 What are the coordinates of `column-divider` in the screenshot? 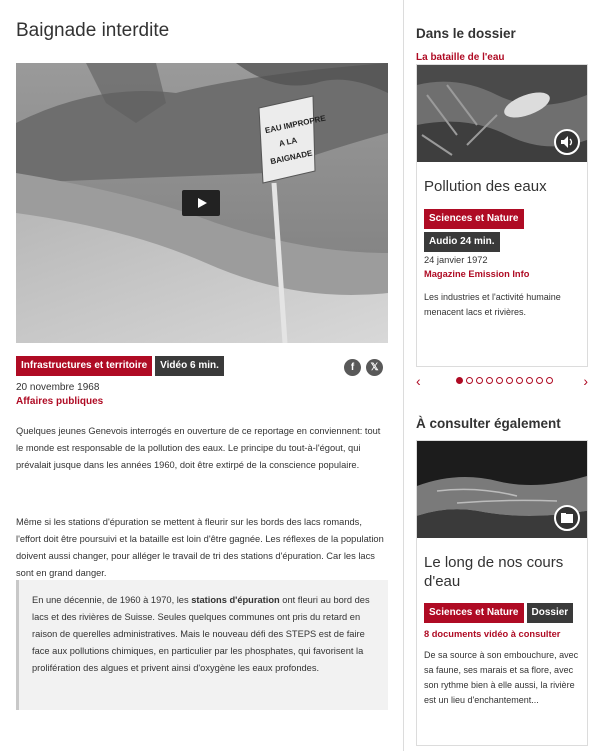 It's located at (403, 375).